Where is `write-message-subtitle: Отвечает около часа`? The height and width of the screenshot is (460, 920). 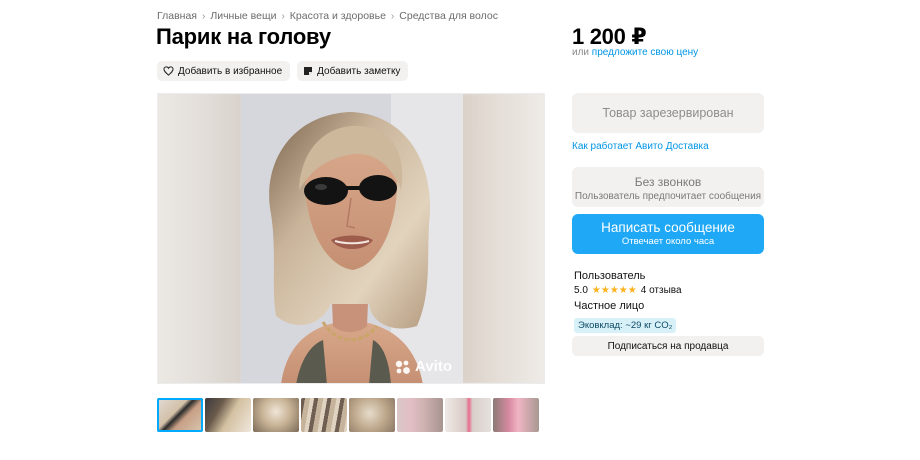
write-message-subtitle: Отвечает около часа is located at coordinates (668, 241).